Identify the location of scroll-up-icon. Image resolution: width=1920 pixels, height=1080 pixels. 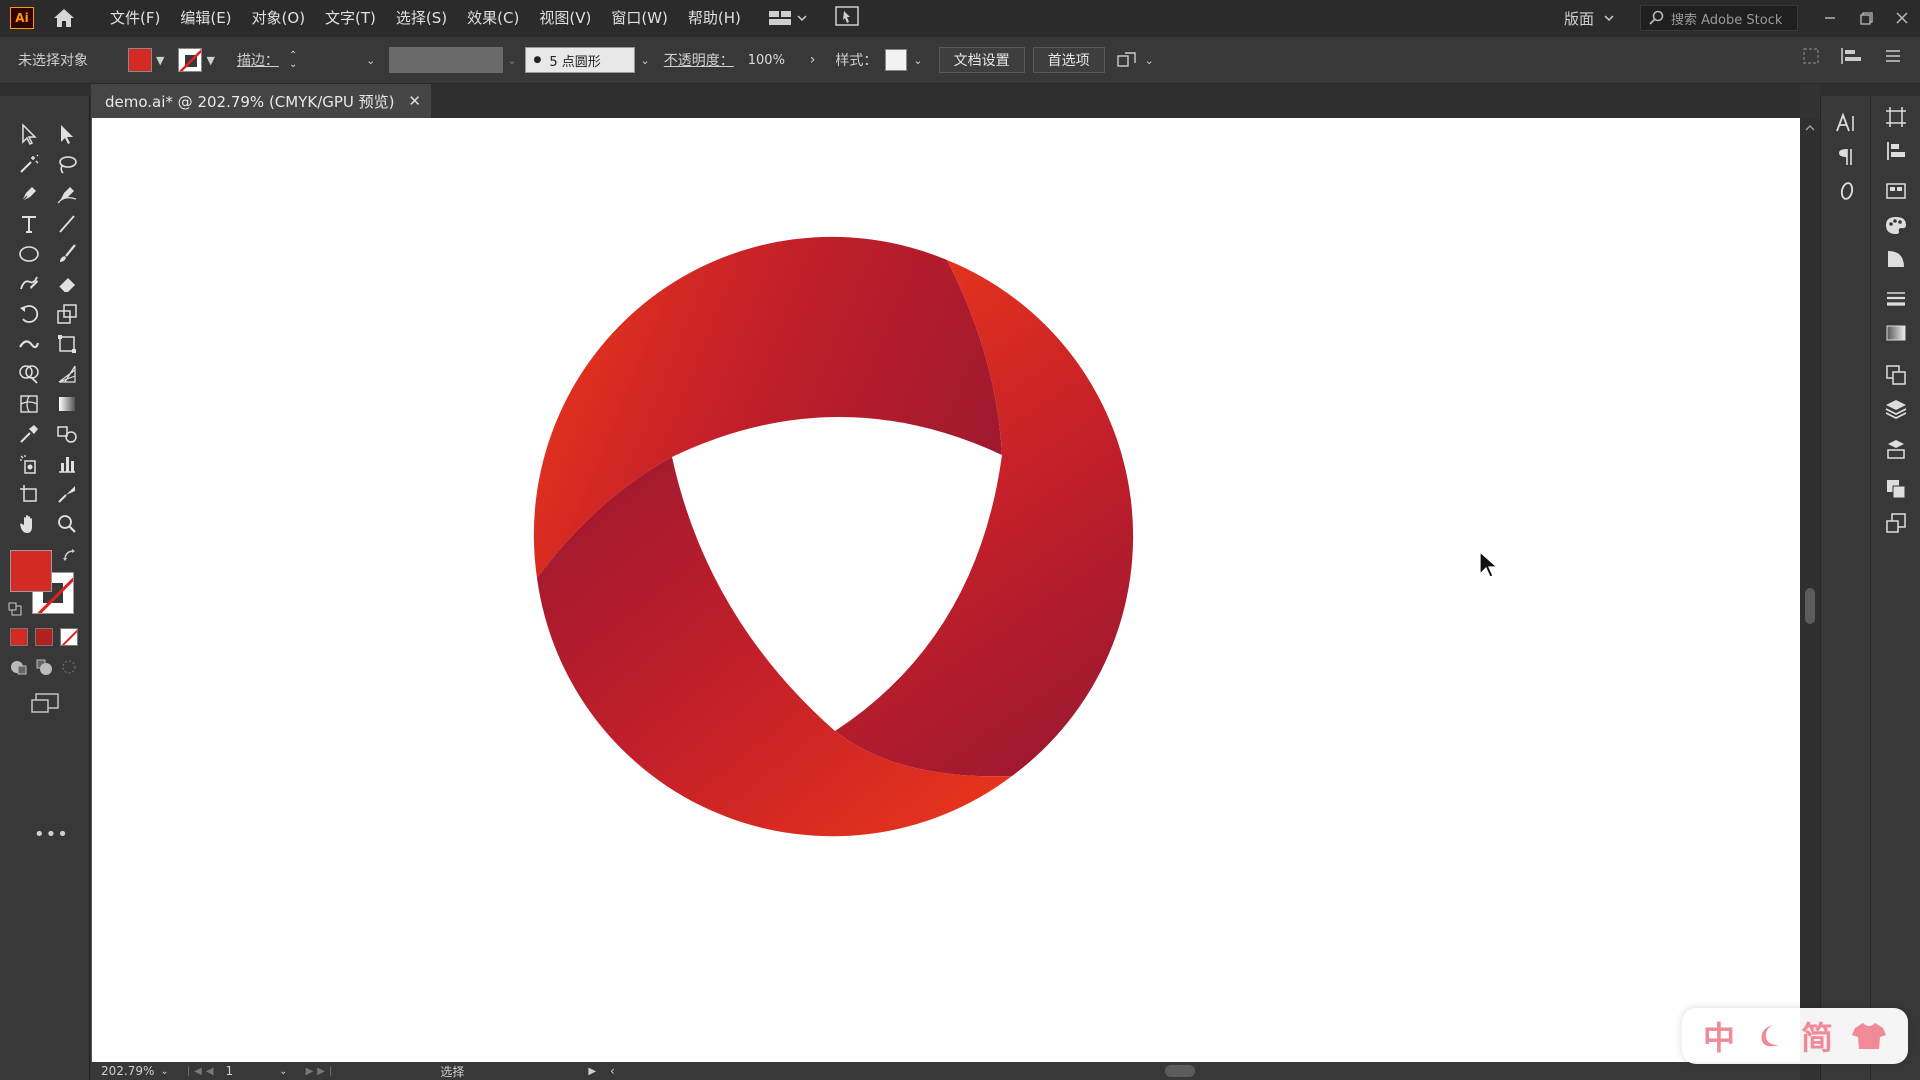
(1810, 128).